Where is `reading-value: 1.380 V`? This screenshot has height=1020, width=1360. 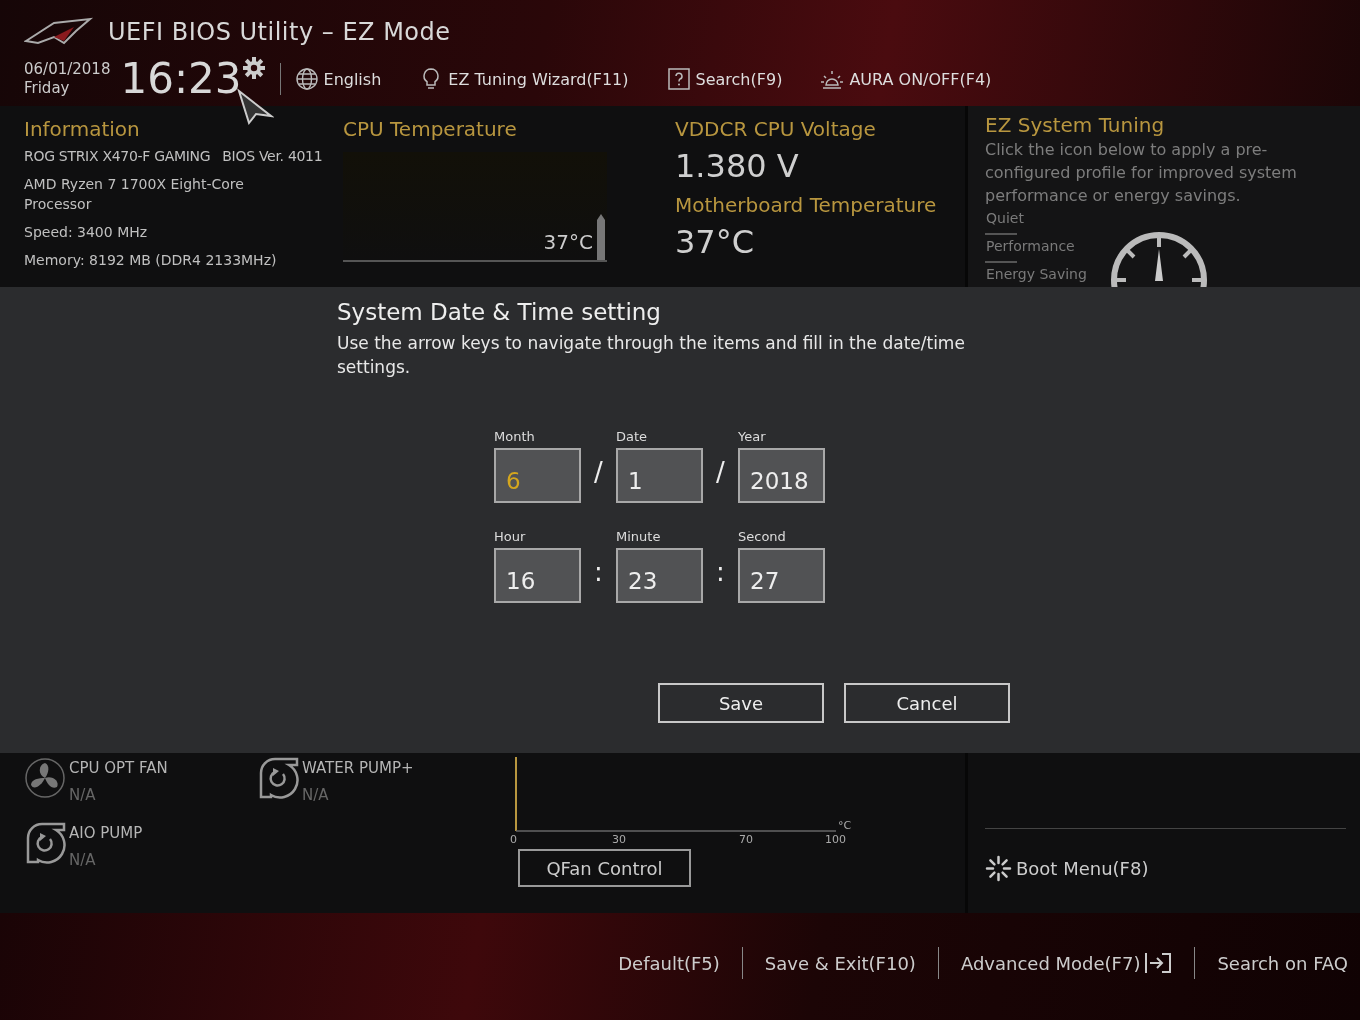
reading-value: 1.380 V is located at coordinates (737, 166).